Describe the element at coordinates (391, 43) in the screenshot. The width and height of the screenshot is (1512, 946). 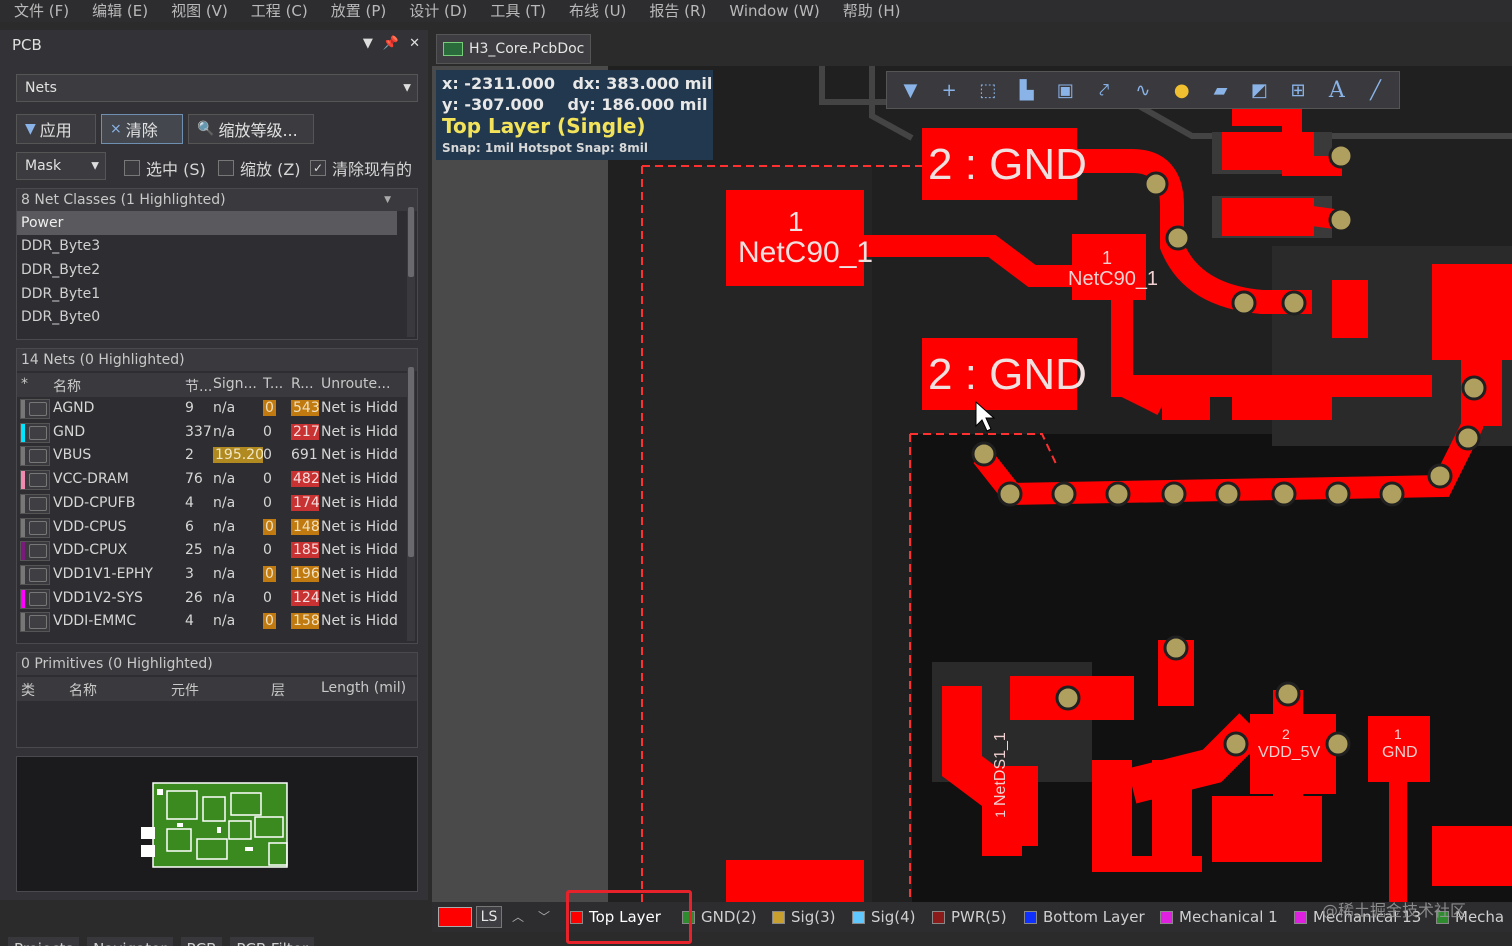
I see `pin-icon: 📌` at that location.